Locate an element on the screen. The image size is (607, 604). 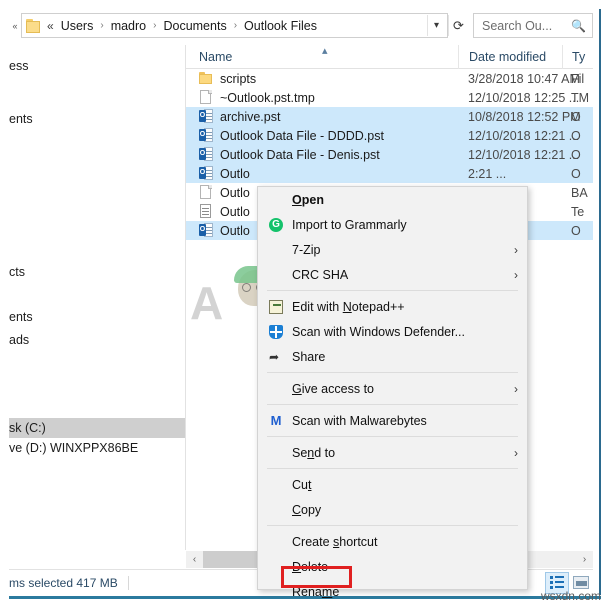
file-name-cell: scripts is located at coordinates (322, 78).